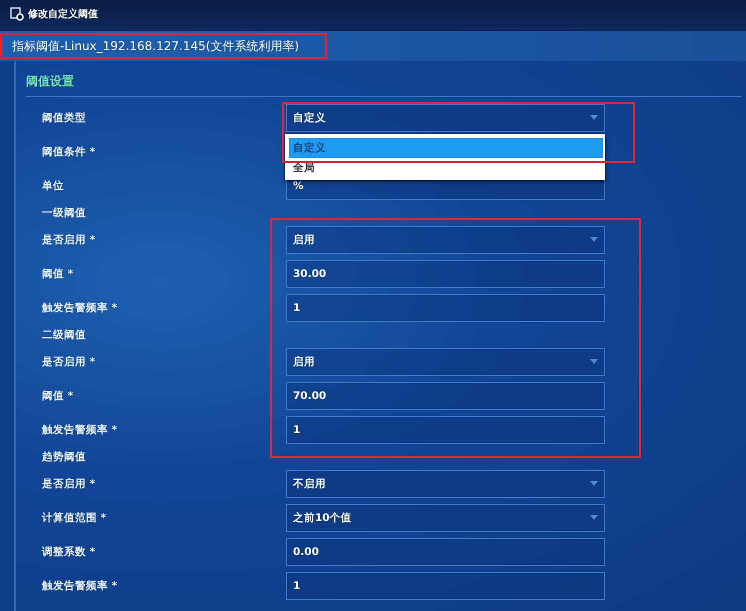 The height and width of the screenshot is (611, 746). Describe the element at coordinates (68, 552) in the screenshot. I see `field-label: 调整系数 *` at that location.